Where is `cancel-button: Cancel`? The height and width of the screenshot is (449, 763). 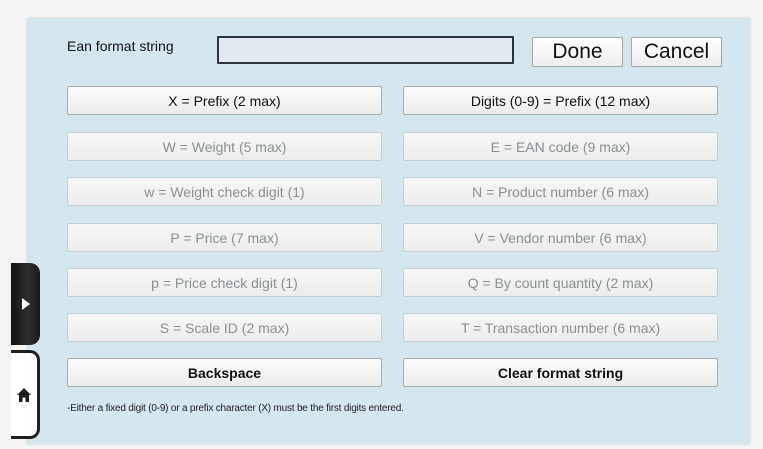 cancel-button: Cancel is located at coordinates (676, 52).